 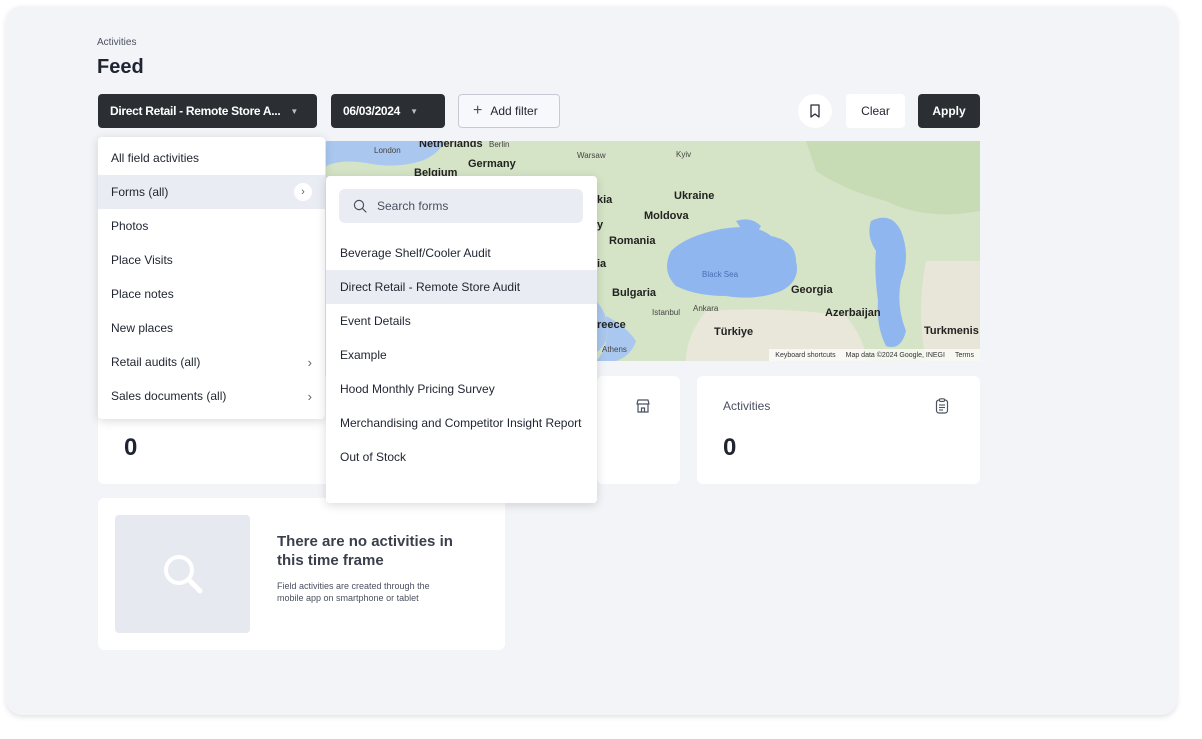 I want to click on form-list-item: Event Details, so click(x=461, y=321).